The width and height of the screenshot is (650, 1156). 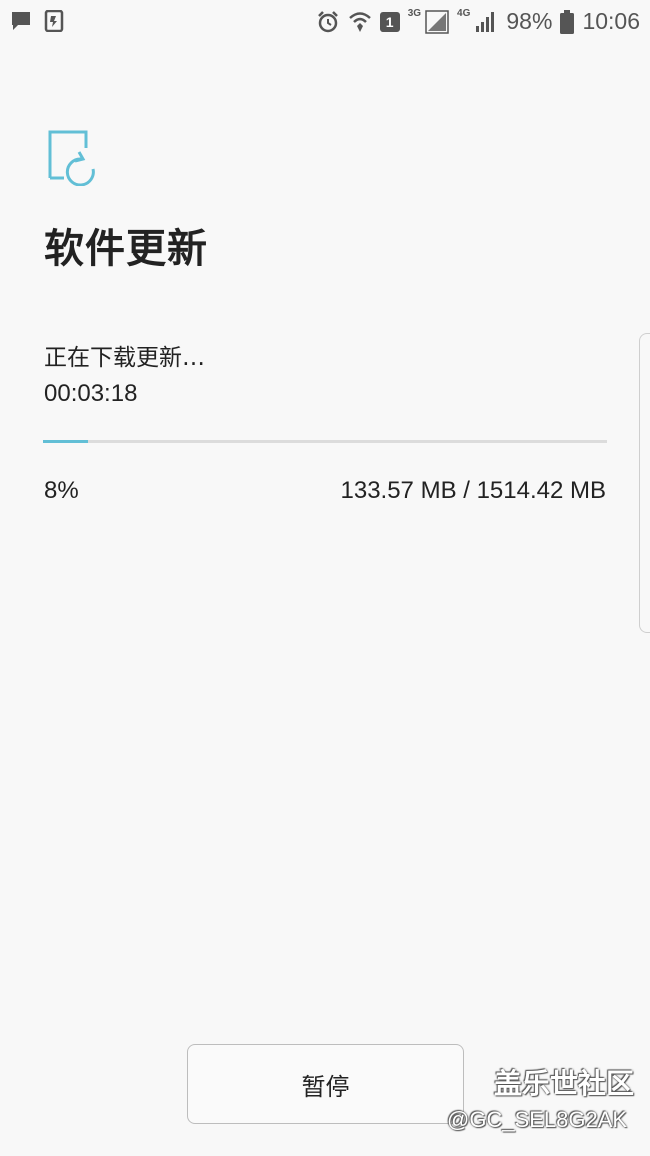 I want to click on pause-button: 暂停, so click(x=325, y=1084).